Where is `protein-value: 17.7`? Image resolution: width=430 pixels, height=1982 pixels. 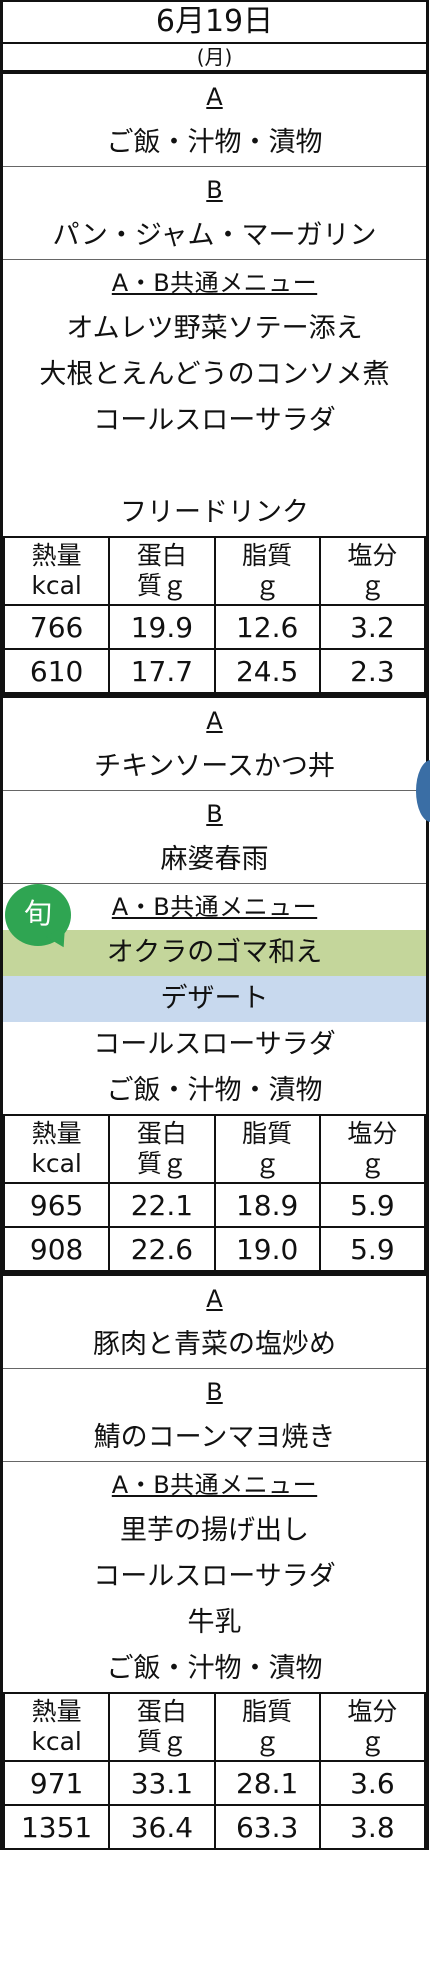
protein-value: 17.7 is located at coordinates (162, 671).